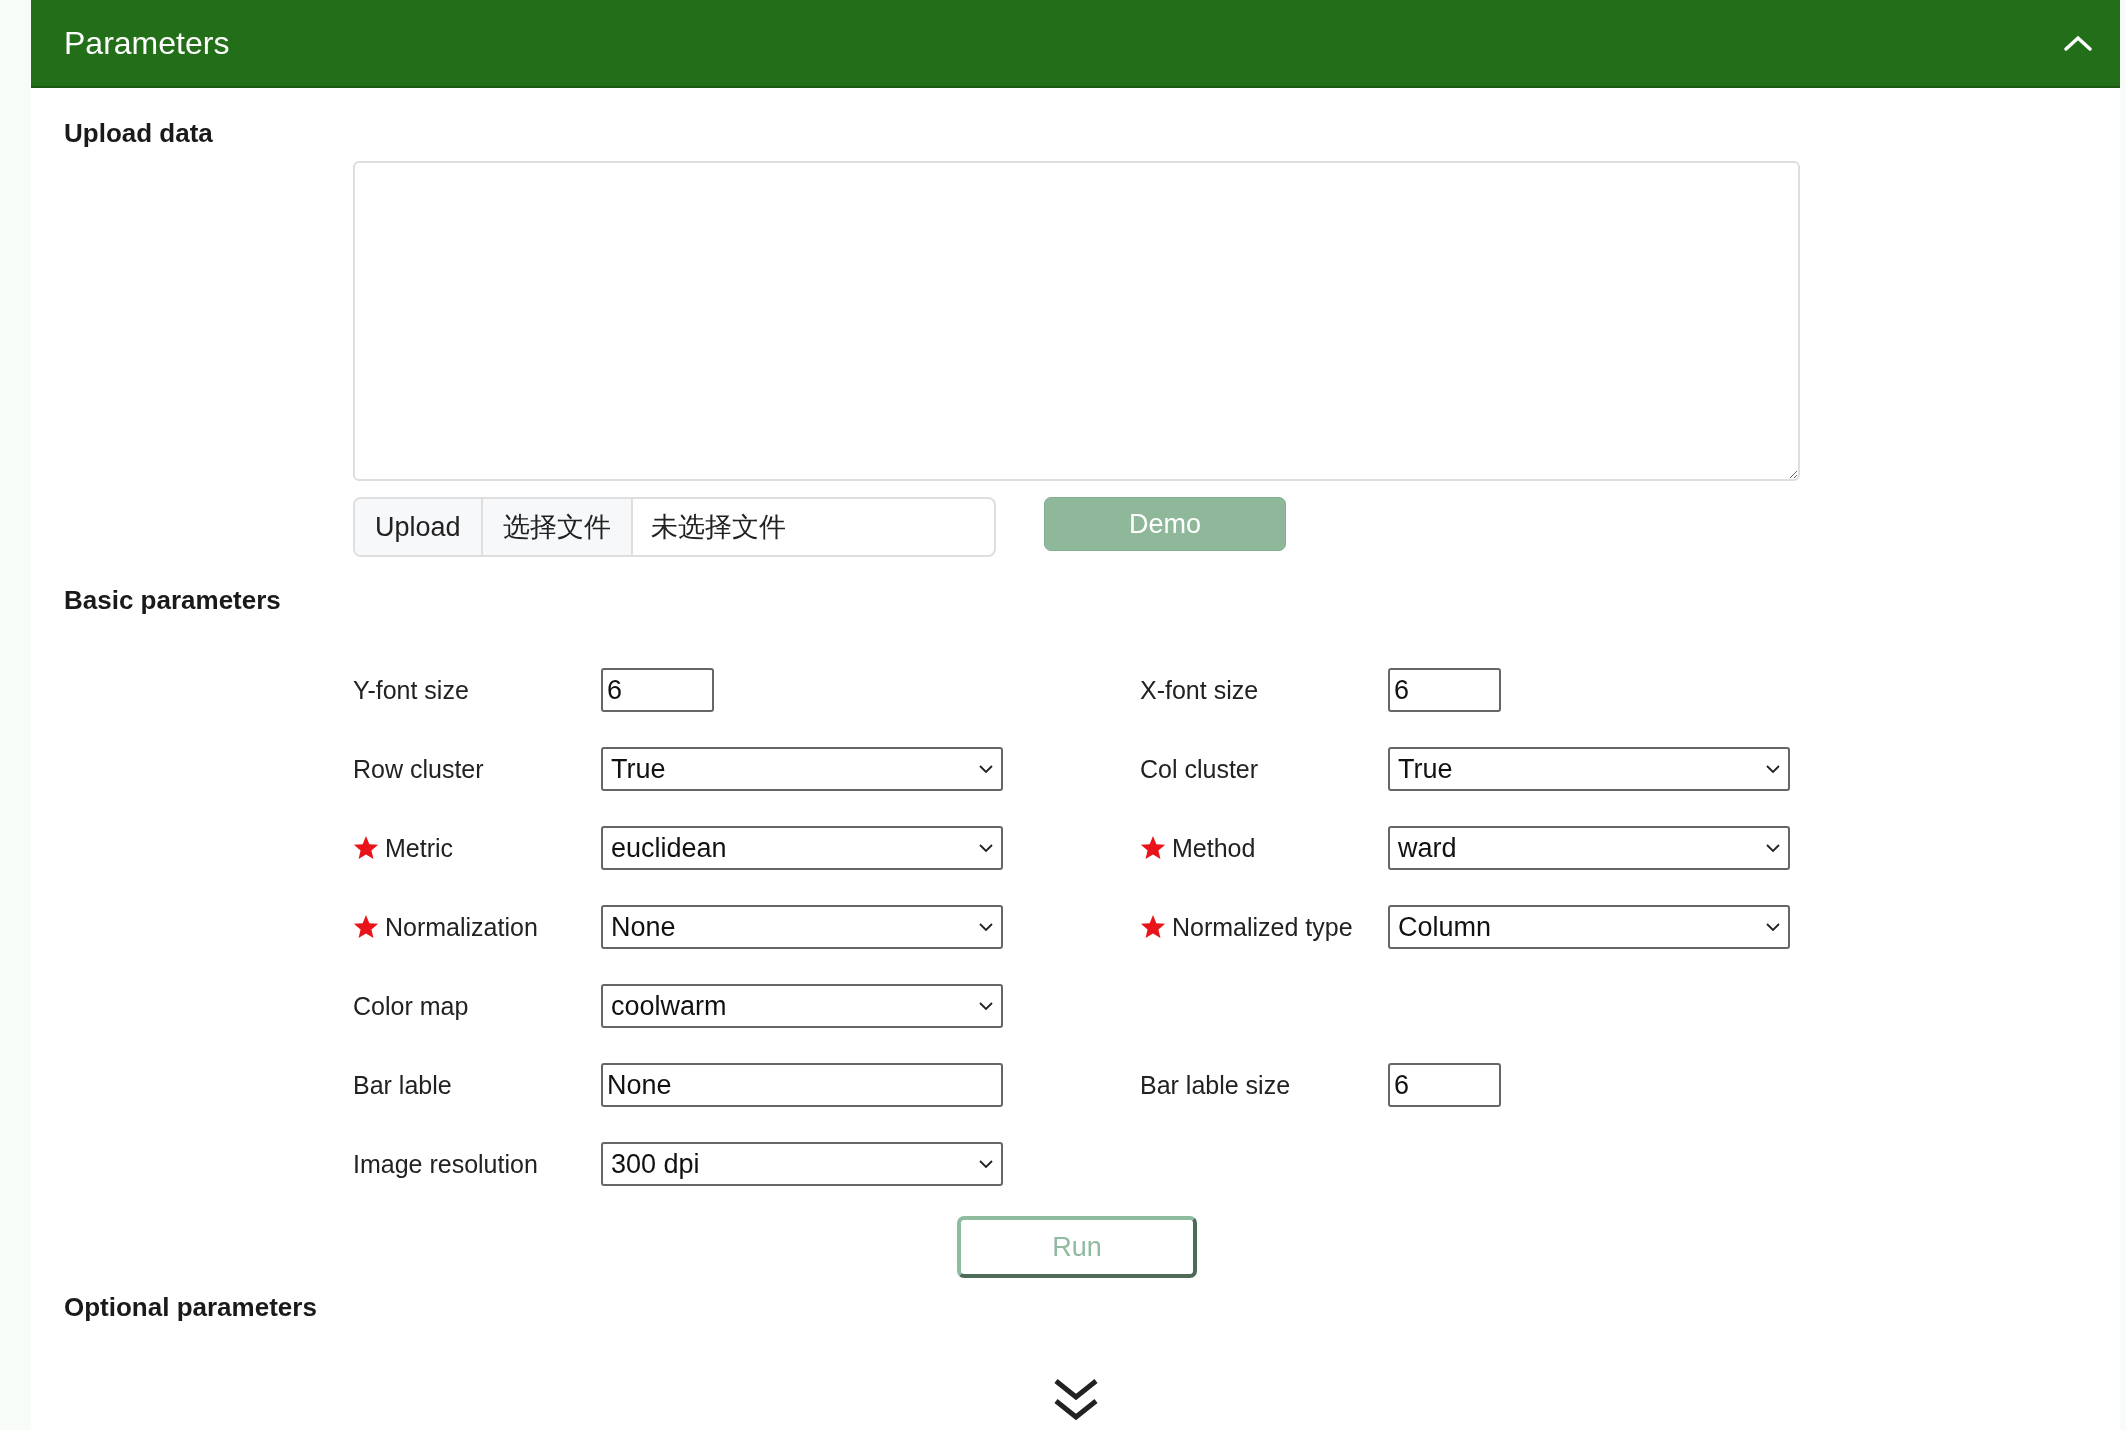  Describe the element at coordinates (1215, 1085) in the screenshot. I see `field-label: Bar lable size` at that location.